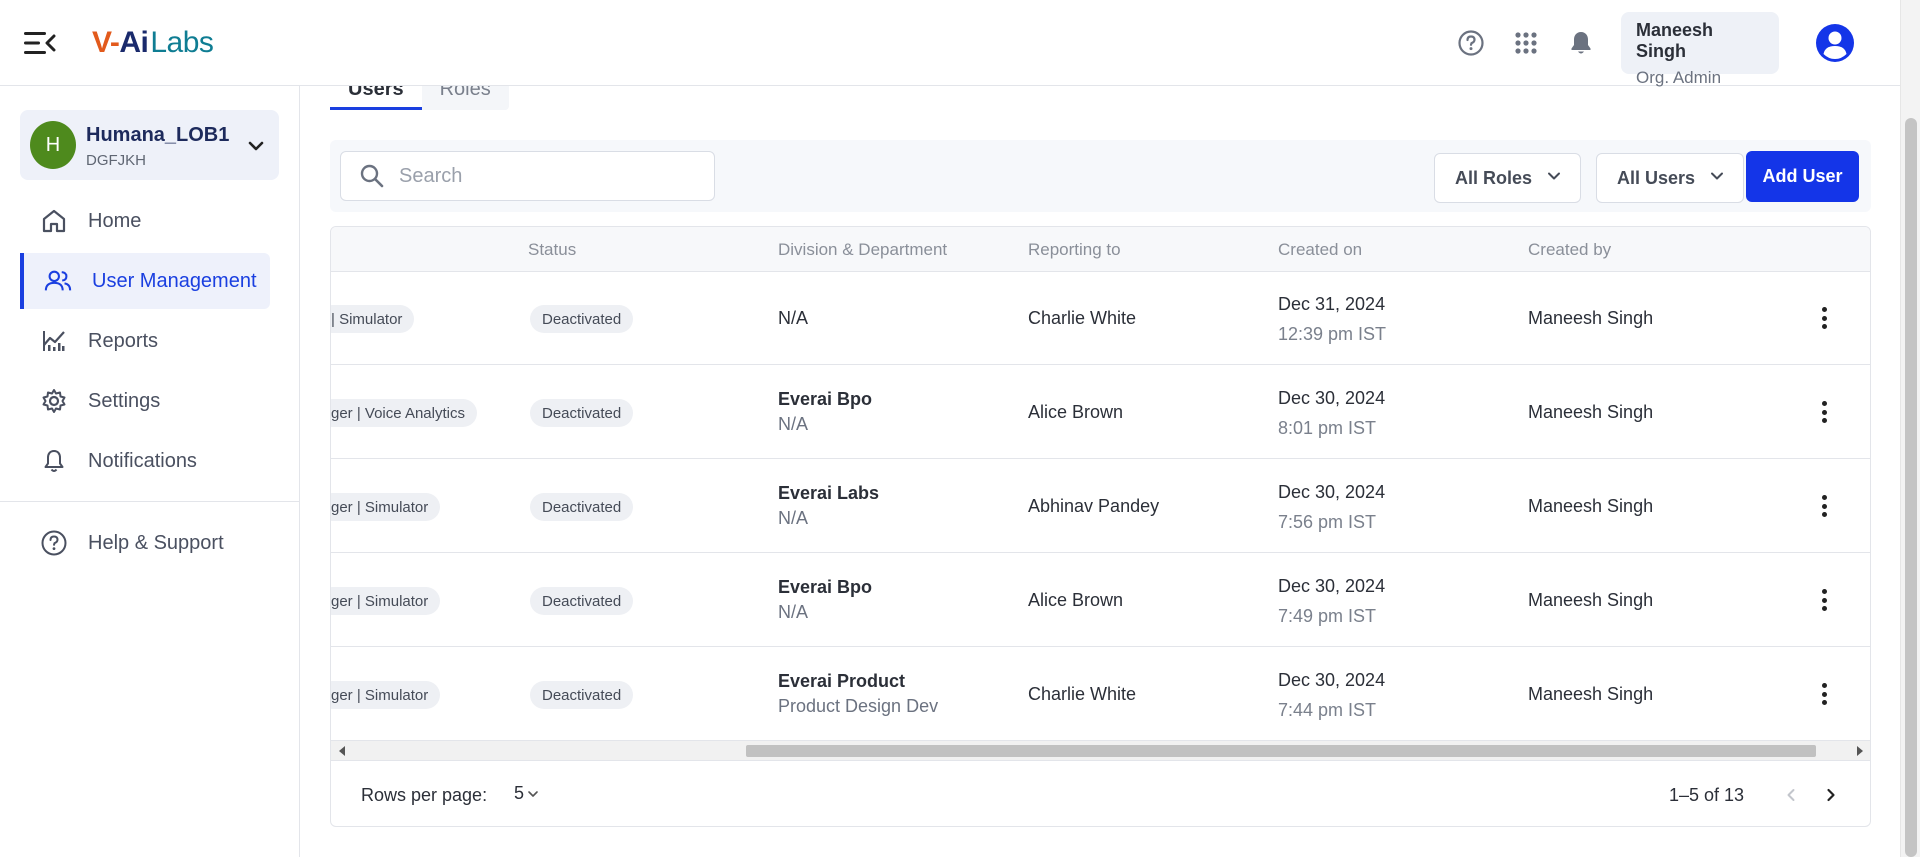 The height and width of the screenshot is (857, 1920). I want to click on reports-icon, so click(54, 341).